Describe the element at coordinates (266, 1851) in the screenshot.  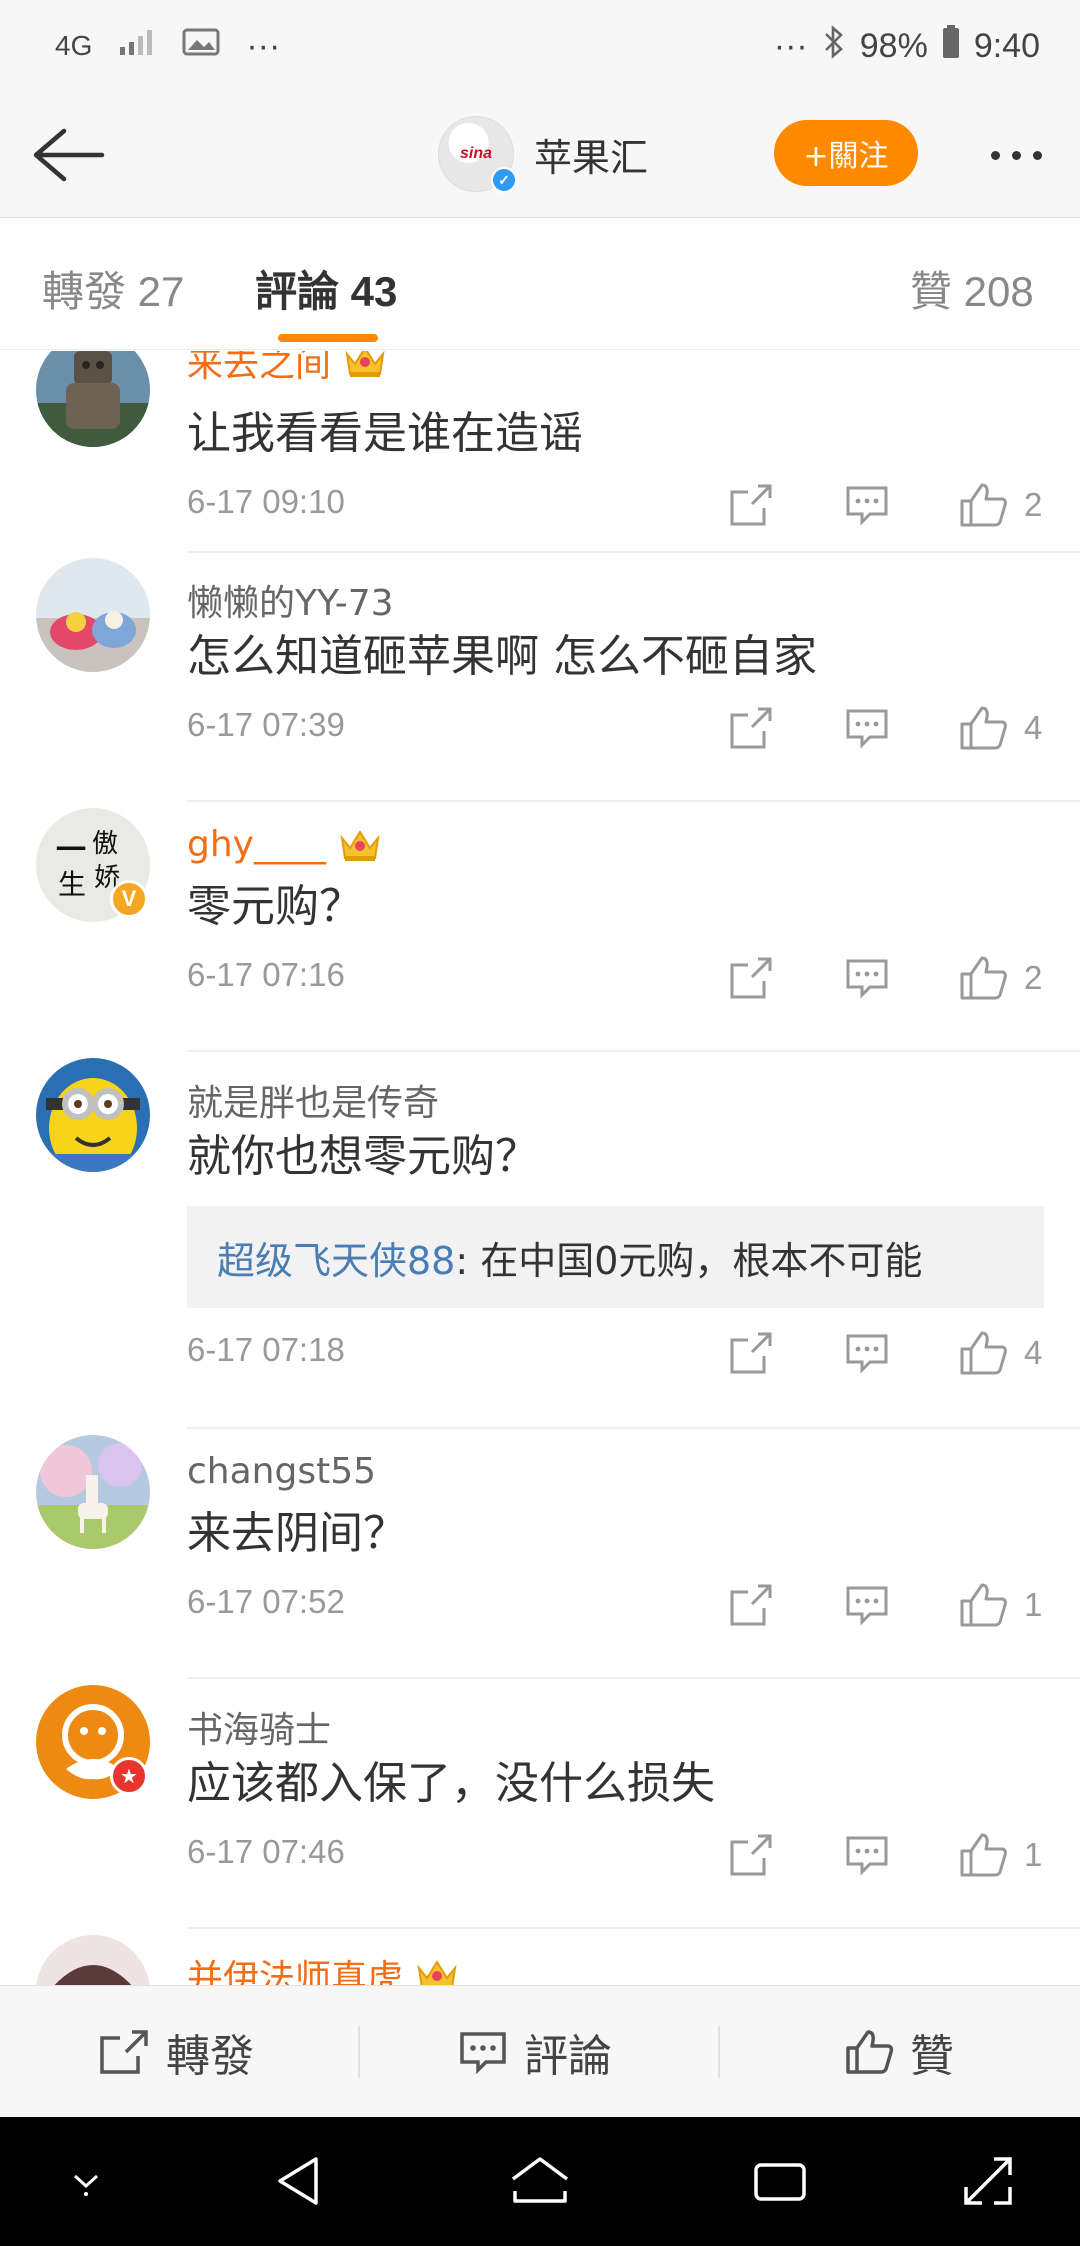
I see `comment-time: 6-17 07:46` at that location.